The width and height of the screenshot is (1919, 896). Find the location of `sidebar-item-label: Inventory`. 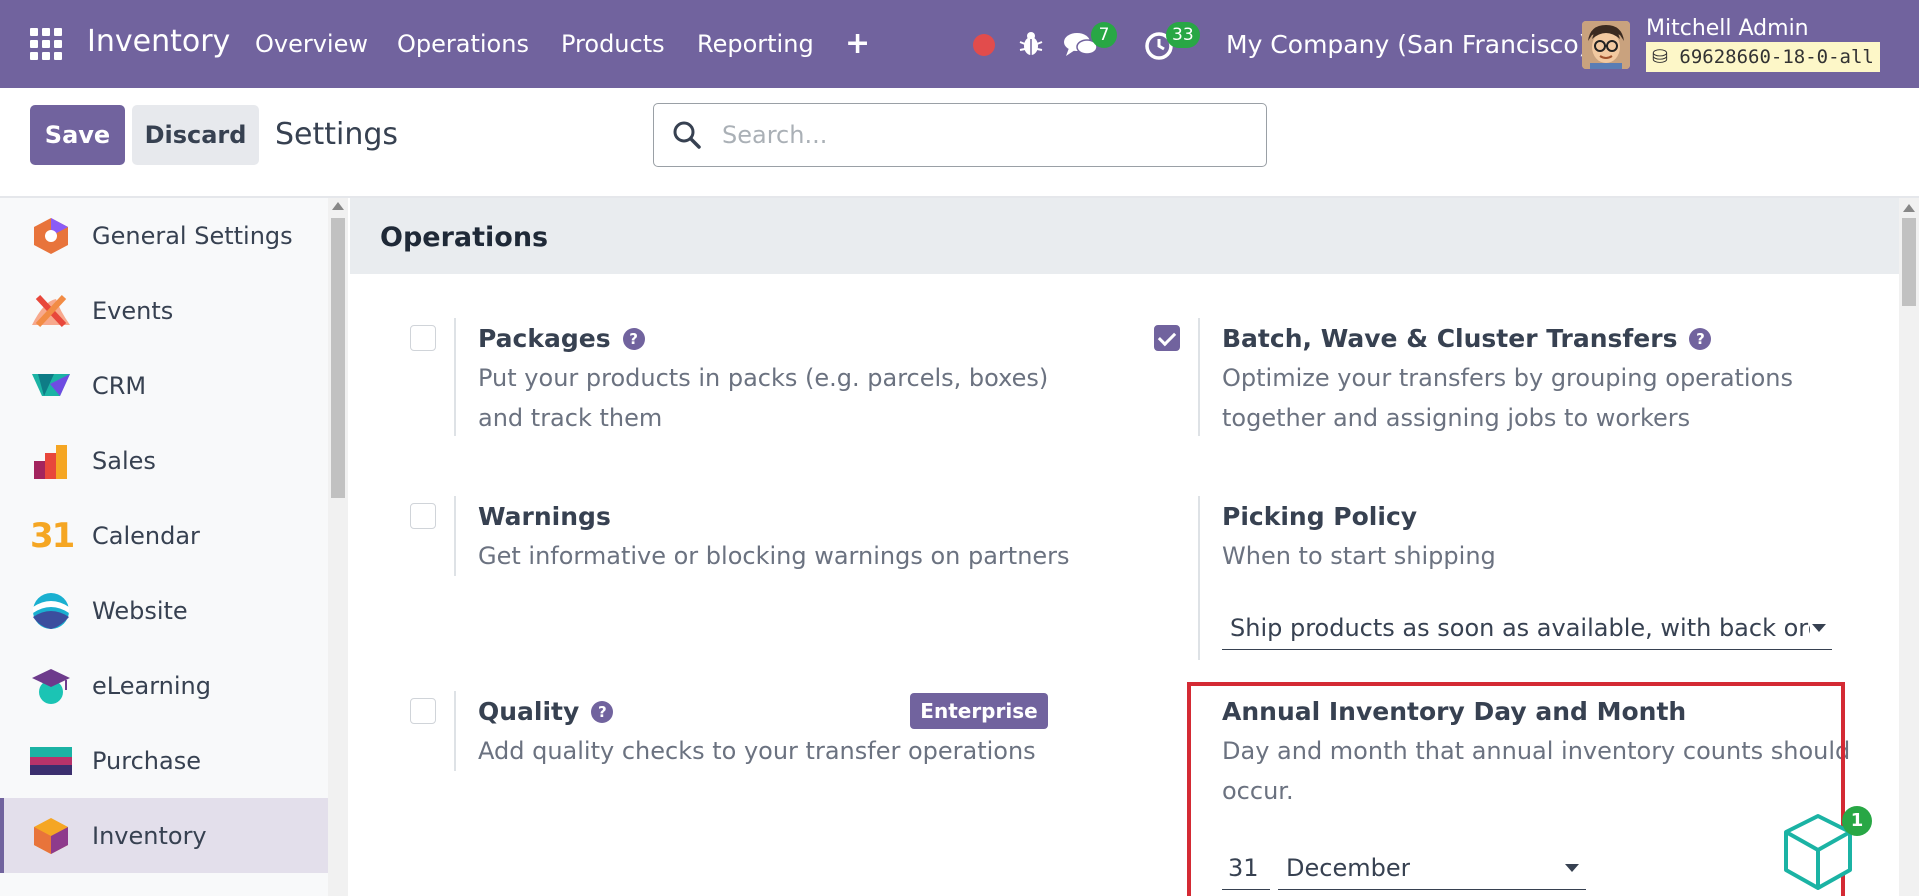

sidebar-item-label: Inventory is located at coordinates (149, 836).